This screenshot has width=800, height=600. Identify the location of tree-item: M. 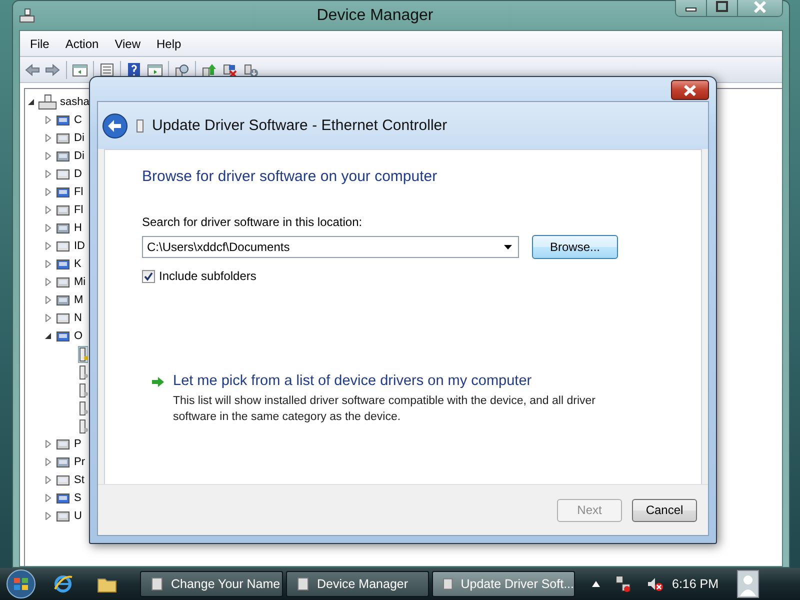
(79, 300).